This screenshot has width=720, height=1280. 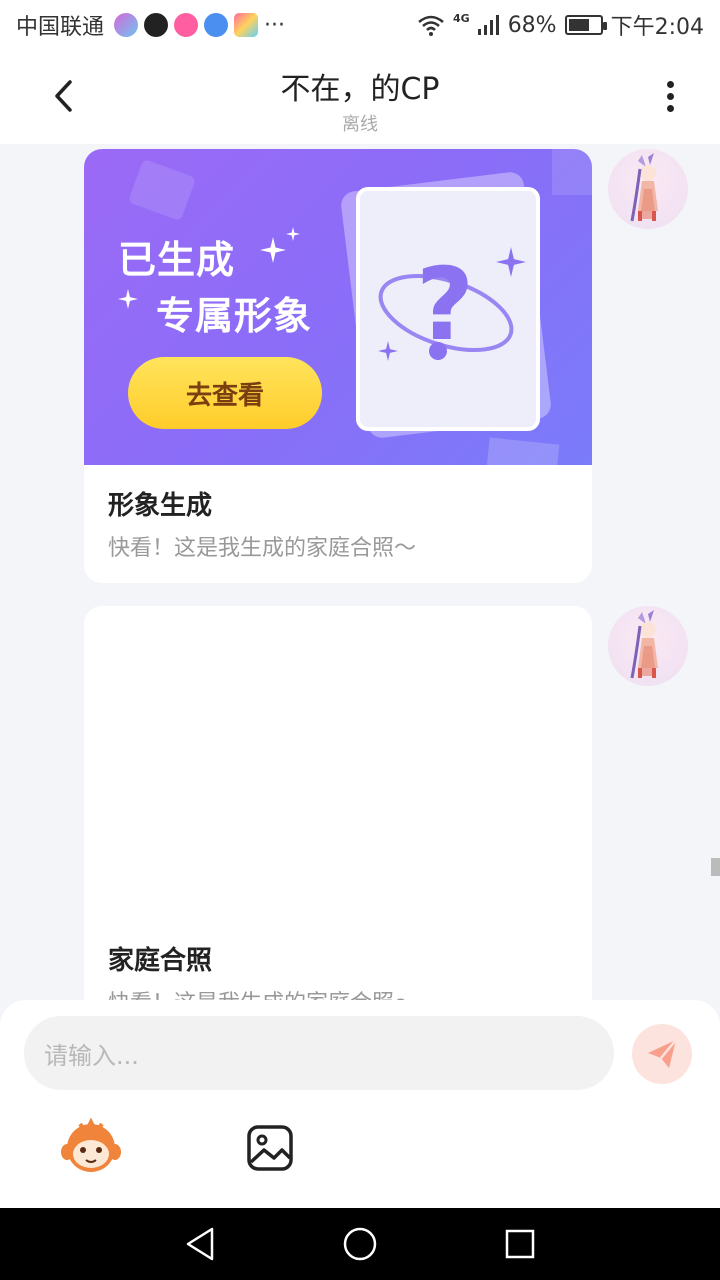 I want to click on chevron-left-icon, so click(x=63, y=96).